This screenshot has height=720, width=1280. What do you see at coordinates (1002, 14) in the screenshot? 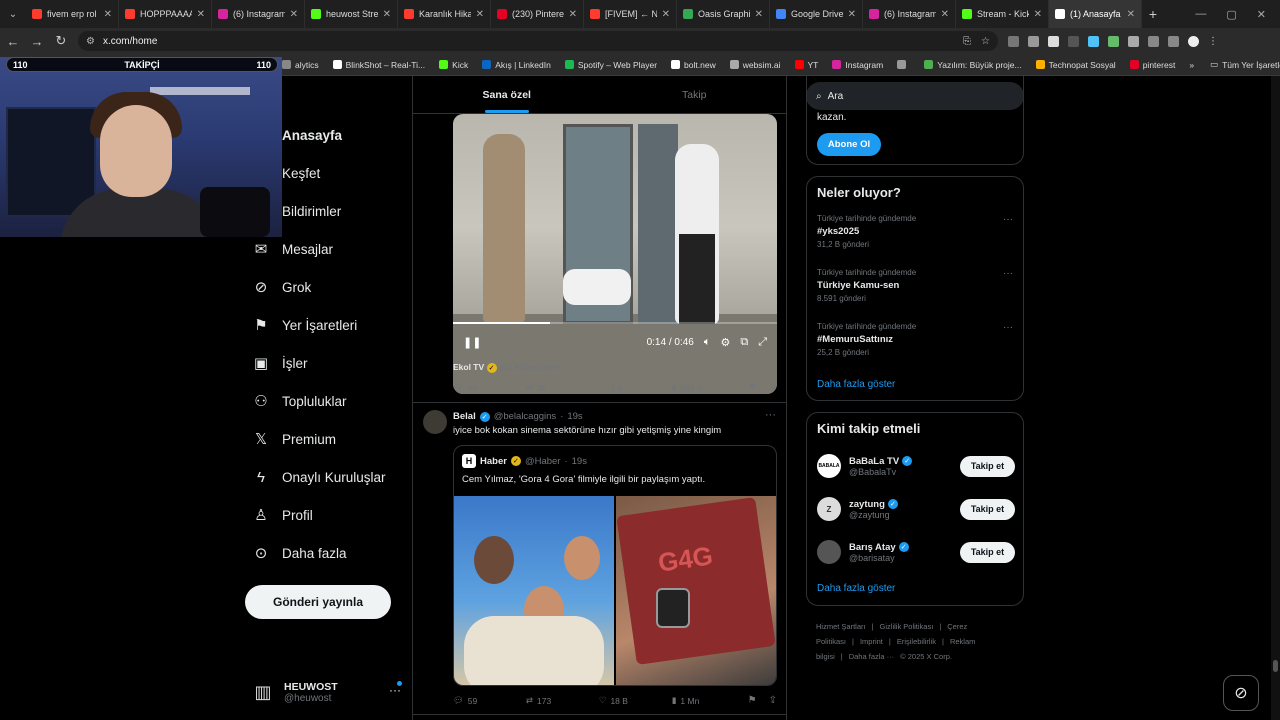
I see `browser-tab: Stream - Kick ✕` at bounding box center [1002, 14].